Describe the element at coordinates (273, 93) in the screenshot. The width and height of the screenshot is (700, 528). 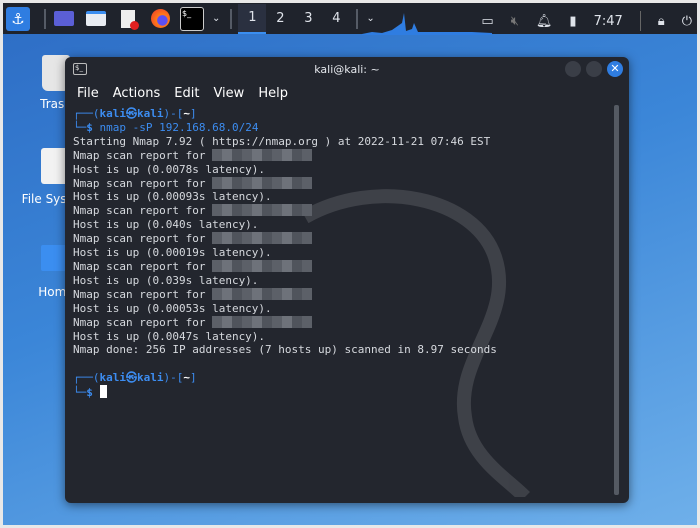
I see `menu-help: Help` at that location.